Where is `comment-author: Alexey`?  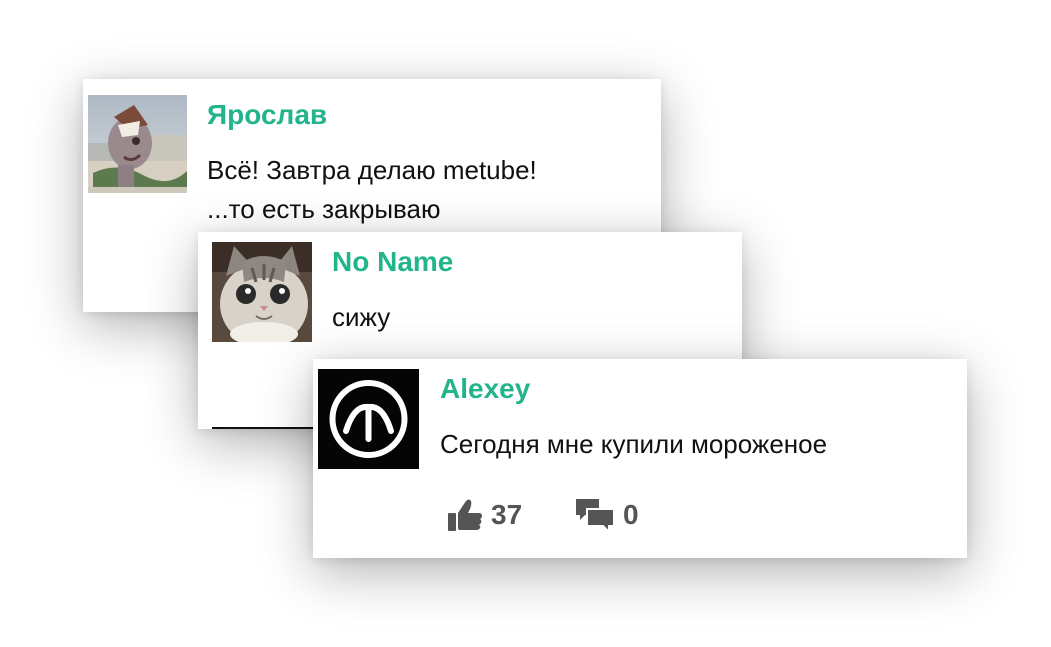
comment-author: Alexey is located at coordinates (485, 389).